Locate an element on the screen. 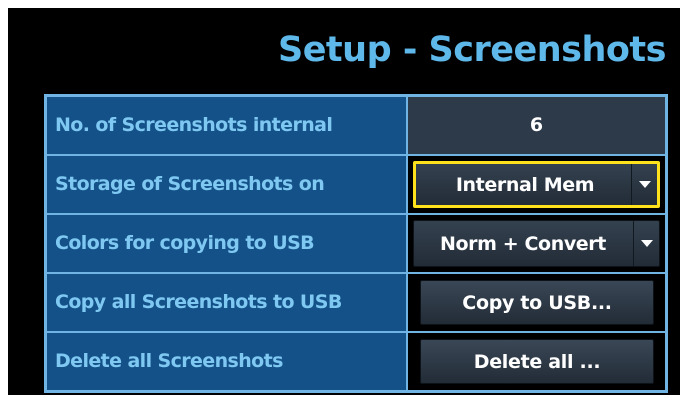  row-label-cell: Delete all Screenshots is located at coordinates (226, 361).